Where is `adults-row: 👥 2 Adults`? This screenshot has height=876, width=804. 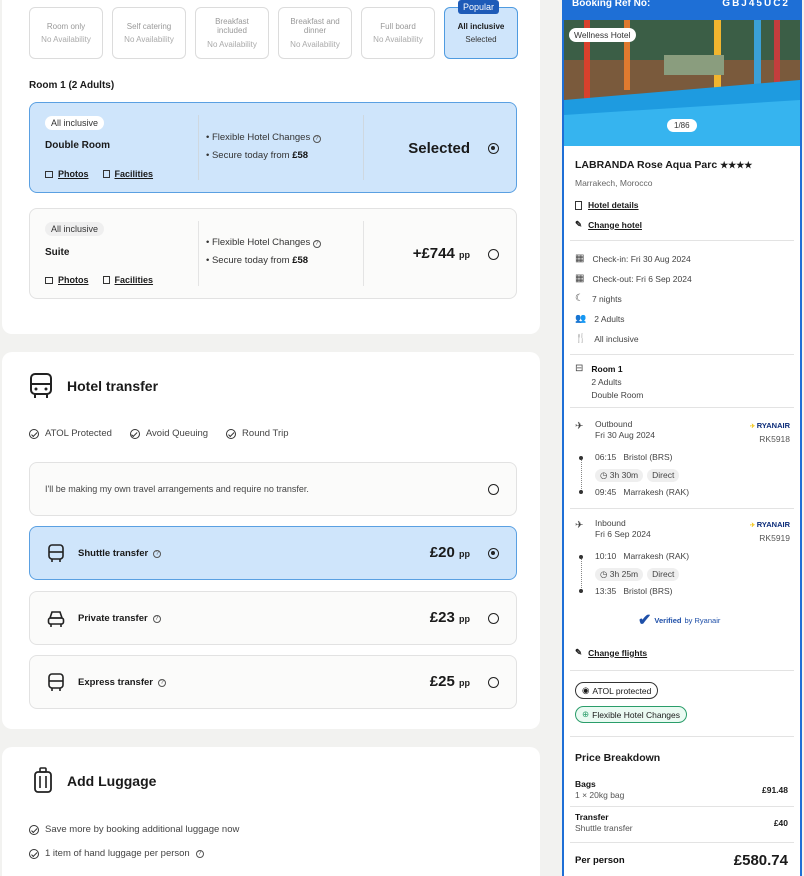
adults-row: 👥 2 Adults is located at coordinates (600, 318).